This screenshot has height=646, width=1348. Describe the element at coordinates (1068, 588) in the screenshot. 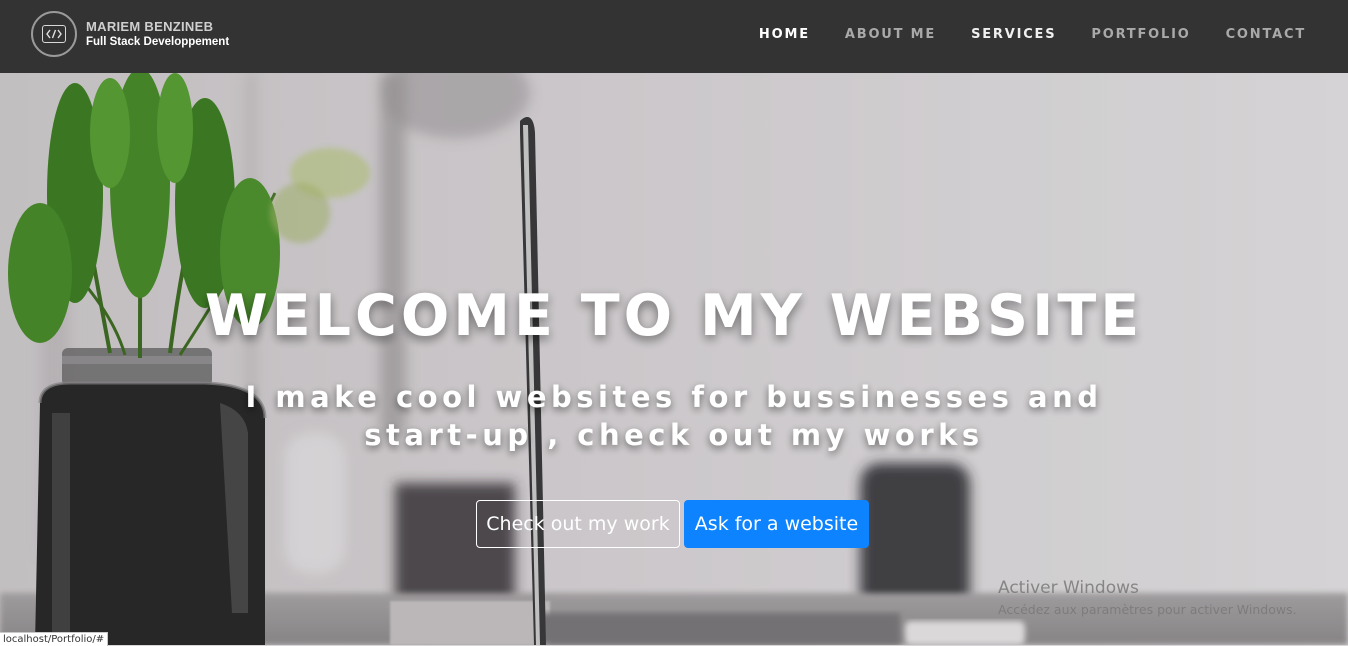

I see `watermark-title: Activer Windows` at that location.